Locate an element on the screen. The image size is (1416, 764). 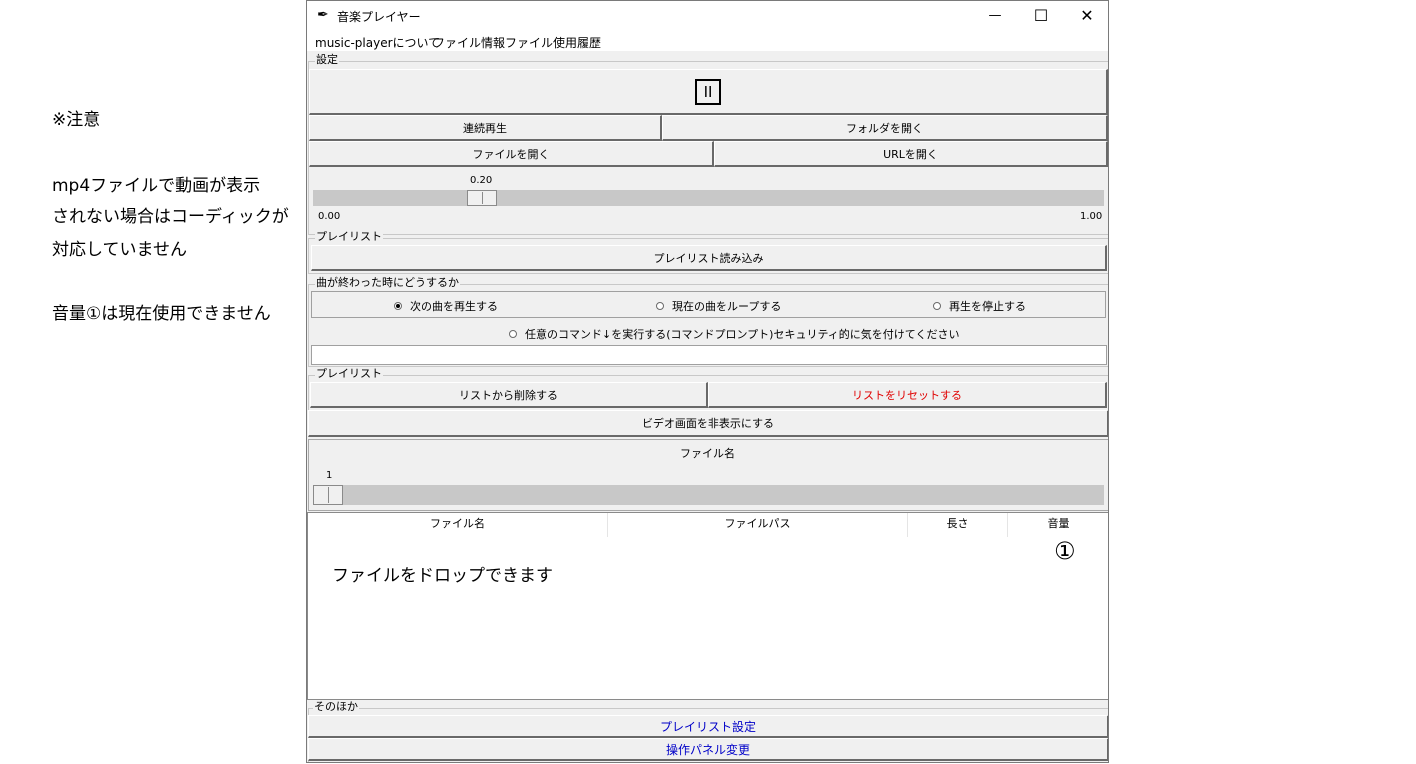
command-input is located at coordinates (709, 355).